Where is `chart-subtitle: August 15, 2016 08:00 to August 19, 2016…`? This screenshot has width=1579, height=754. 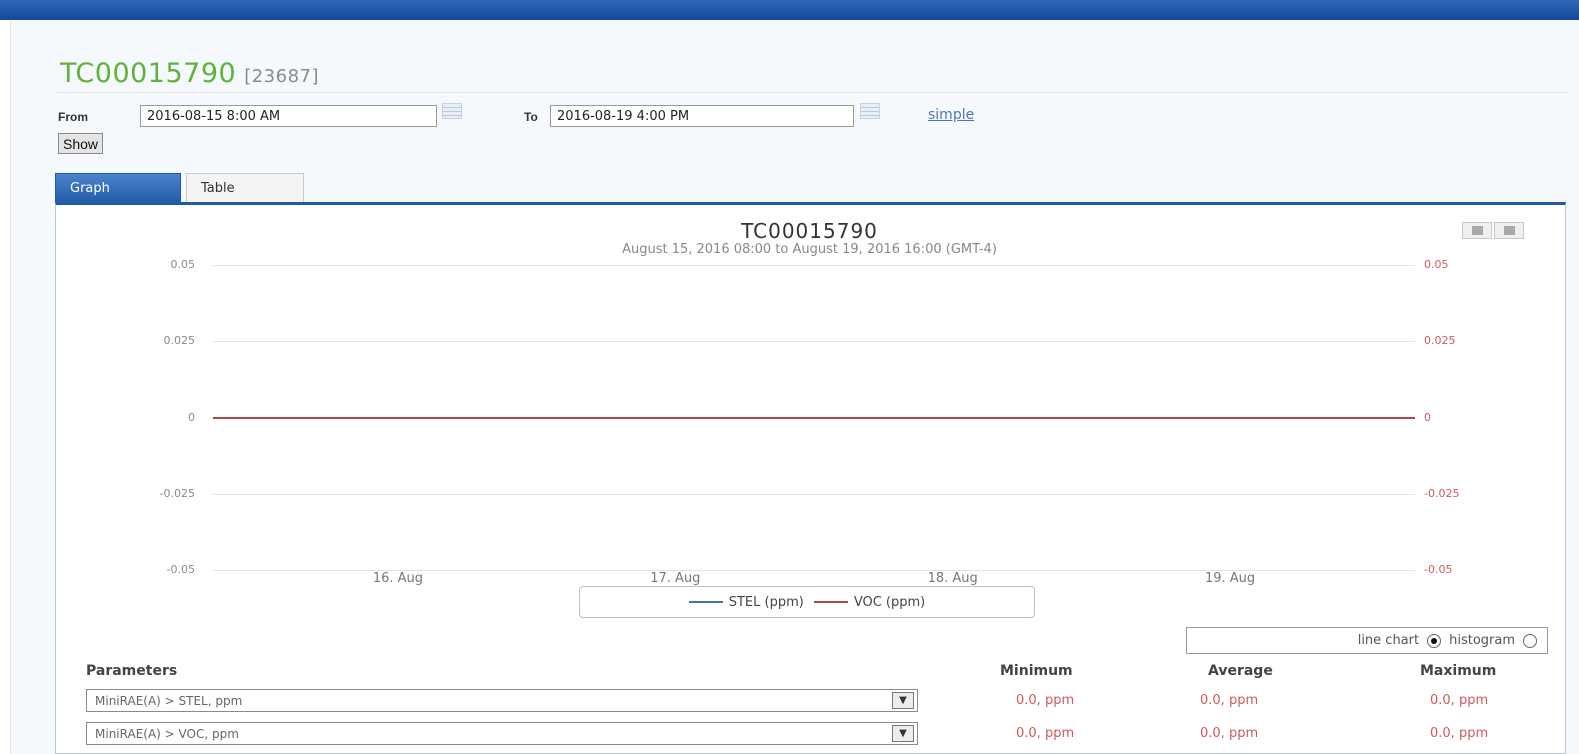
chart-subtitle: August 15, 2016 08:00 to August 19, 2016… is located at coordinates (809, 249).